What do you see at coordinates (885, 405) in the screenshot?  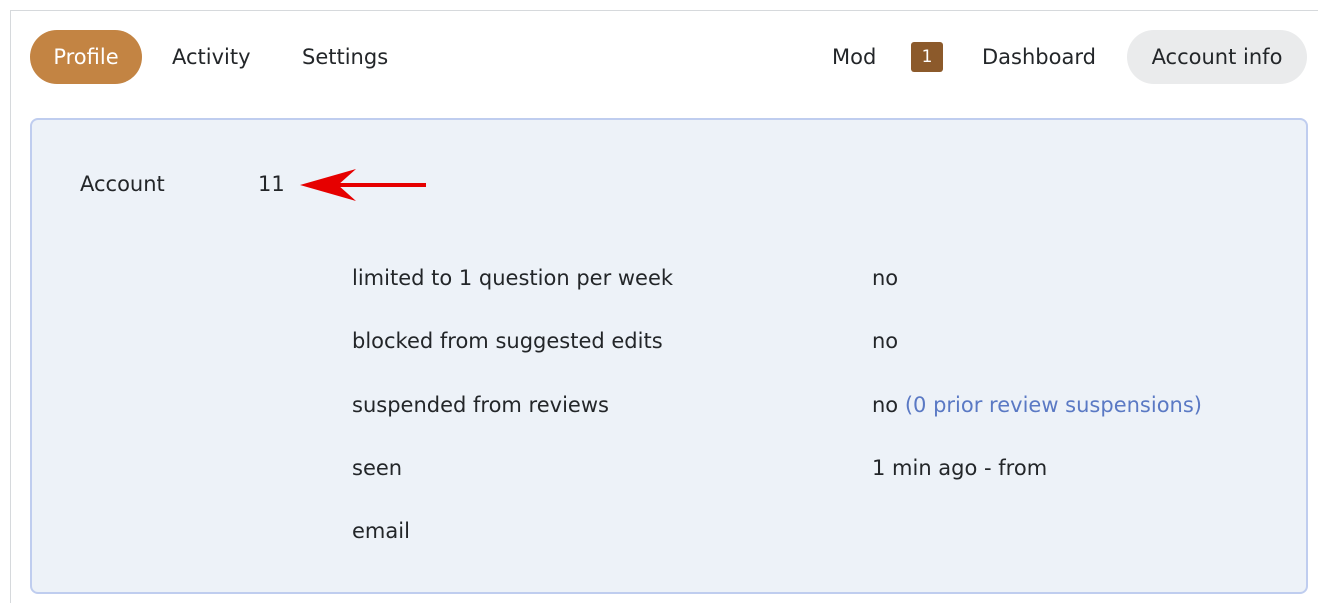 I see `review-suspension-status: no` at bounding box center [885, 405].